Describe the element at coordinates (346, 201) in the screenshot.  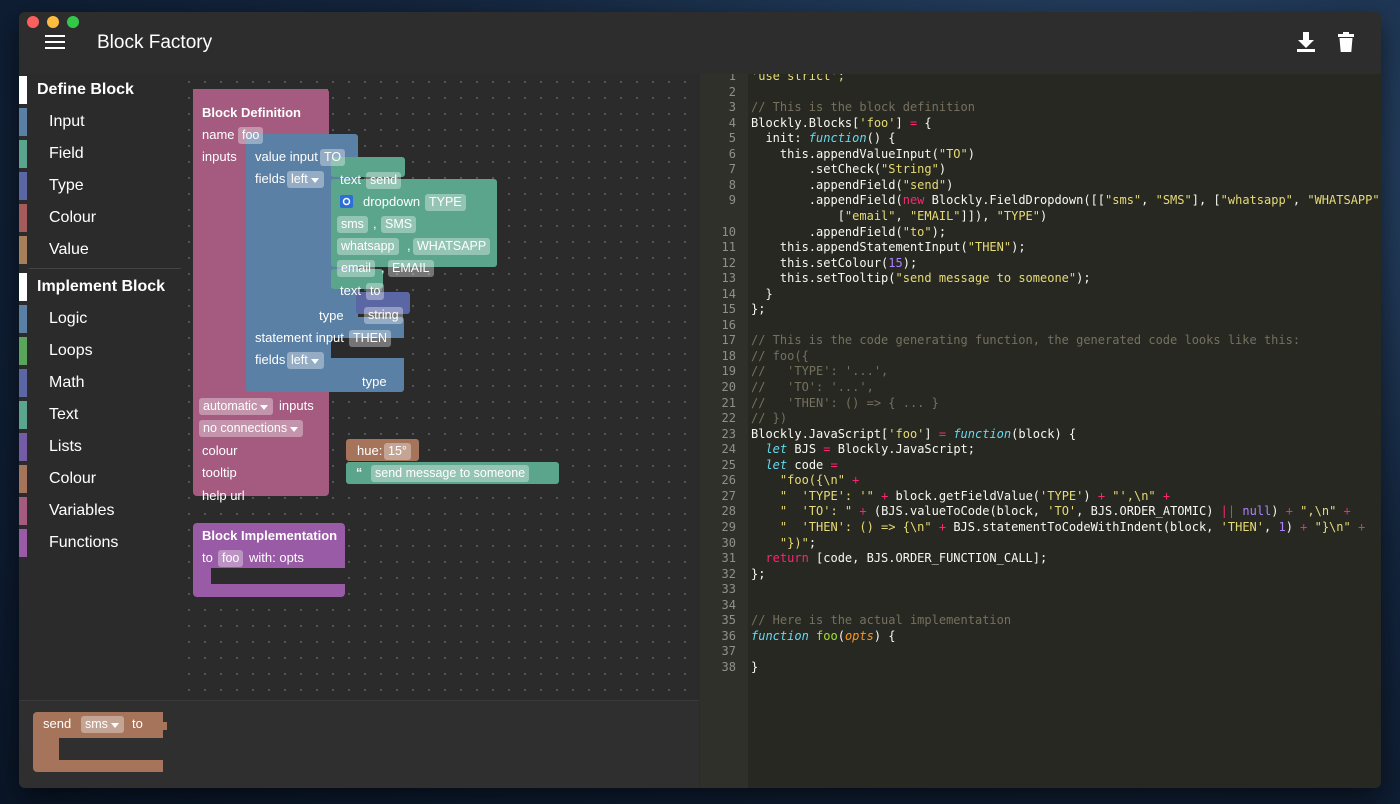
I see `gear-icon` at that location.